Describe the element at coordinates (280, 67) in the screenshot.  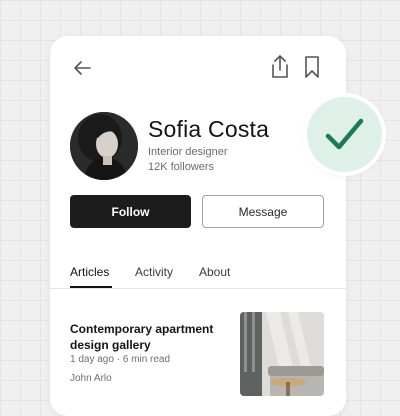
I see `share-icon` at that location.